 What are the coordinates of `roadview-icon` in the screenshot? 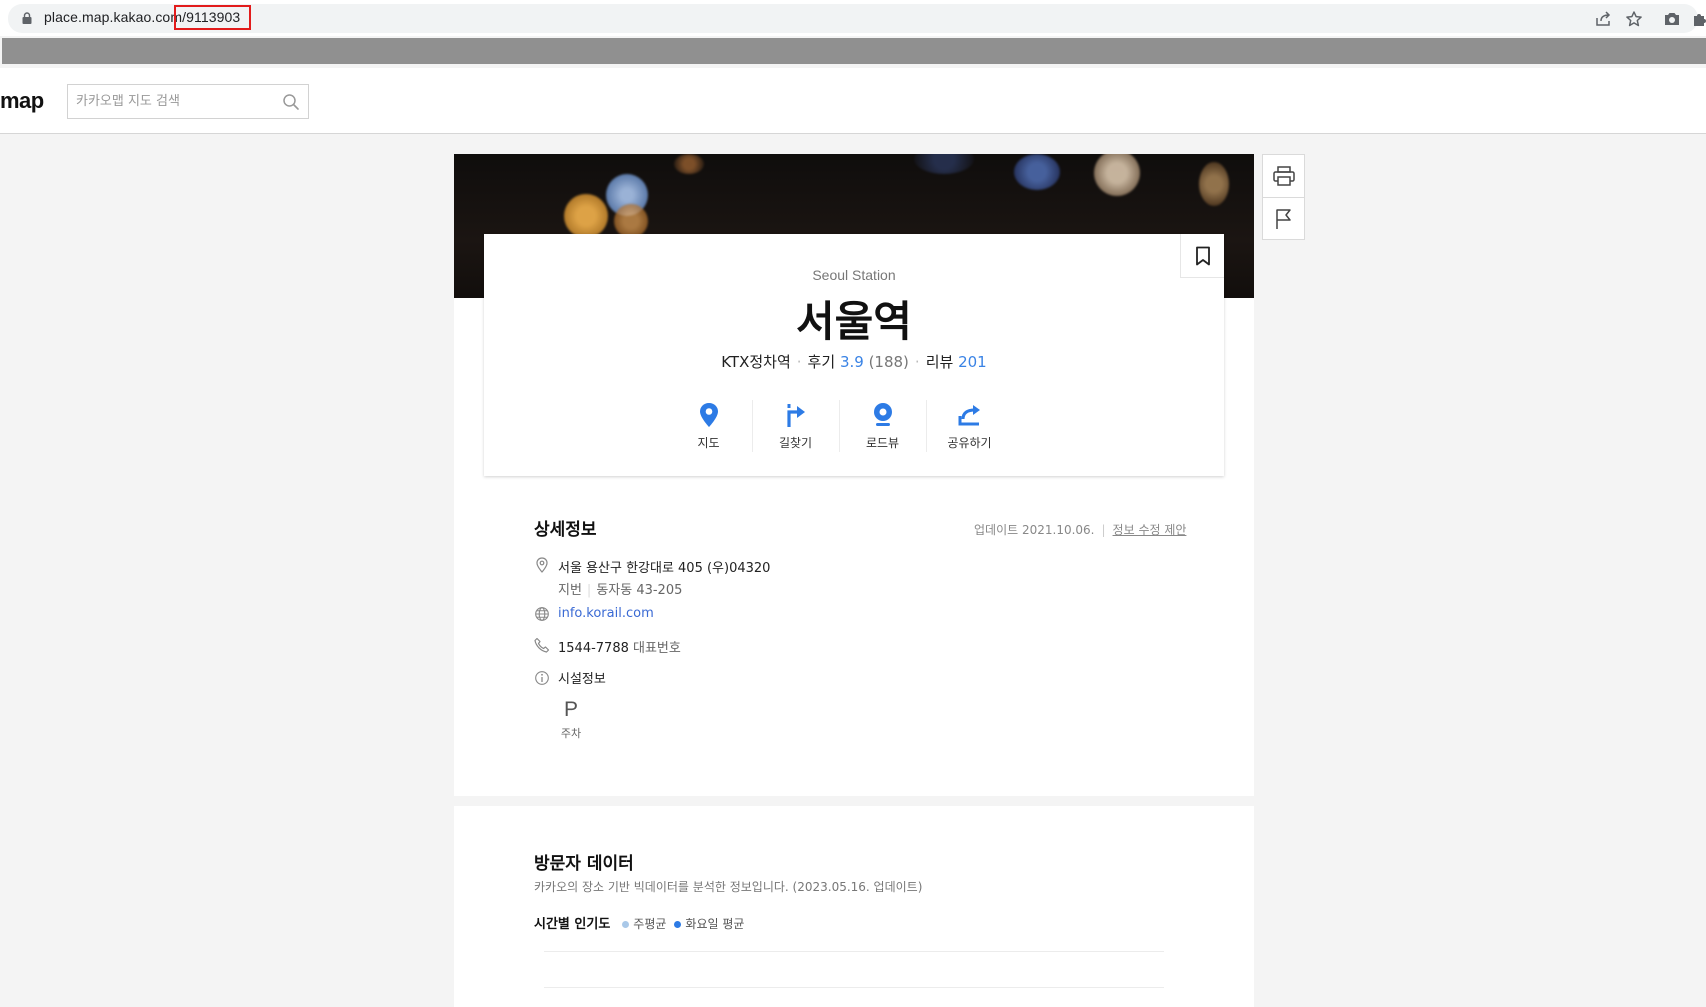 It's located at (882, 414).